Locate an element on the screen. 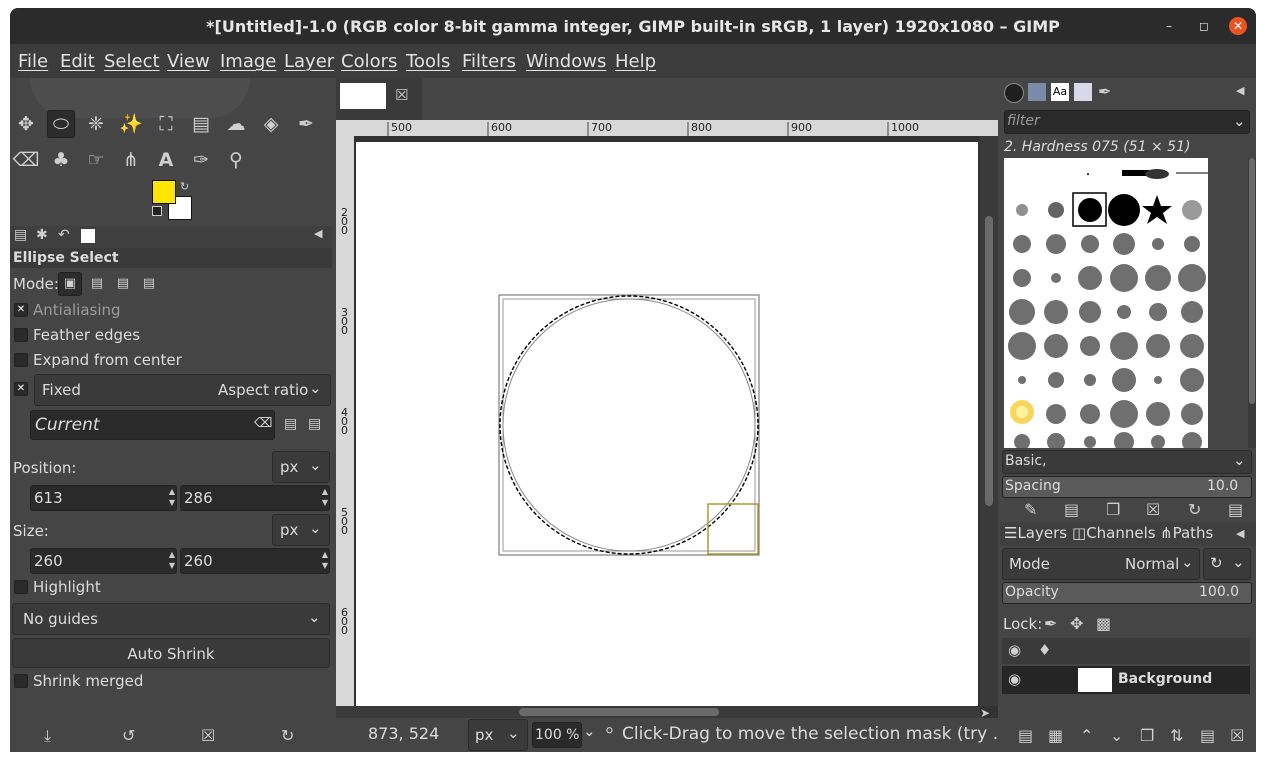 This screenshot has width=1266, height=762. open-brush-icon: ▤ is located at coordinates (1235, 509).